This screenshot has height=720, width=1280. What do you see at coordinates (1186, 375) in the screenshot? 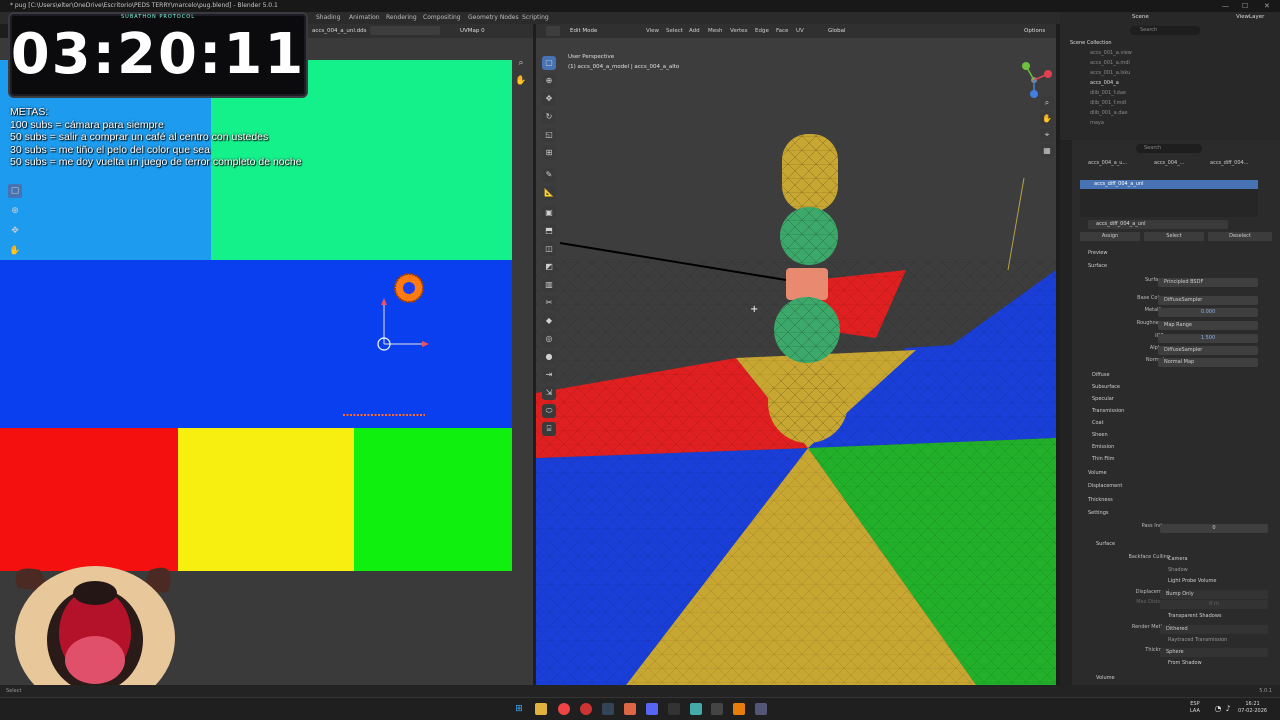
I see `subsection-diffuse: Diffuse` at bounding box center [1186, 375].